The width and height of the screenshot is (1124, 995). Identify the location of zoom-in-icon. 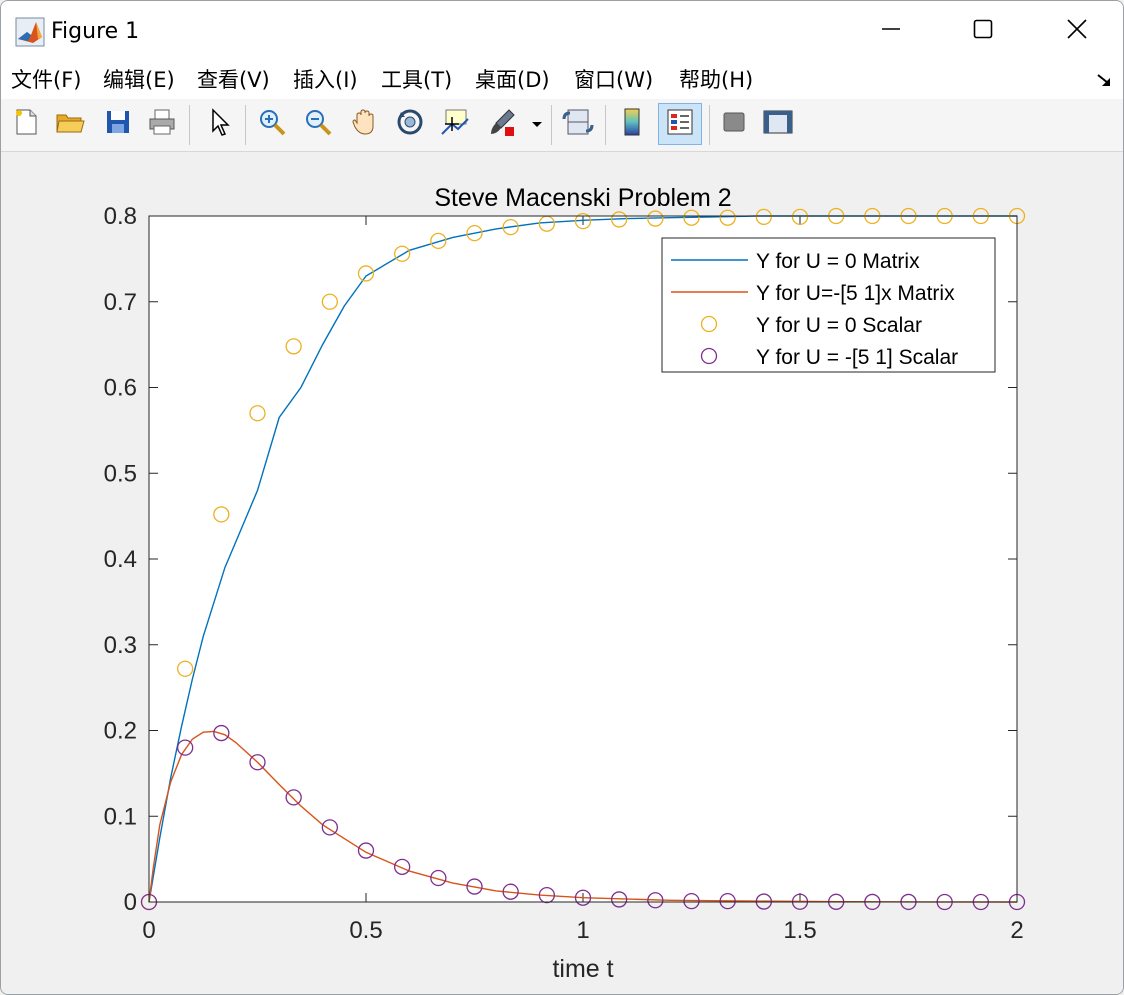
(272, 124).